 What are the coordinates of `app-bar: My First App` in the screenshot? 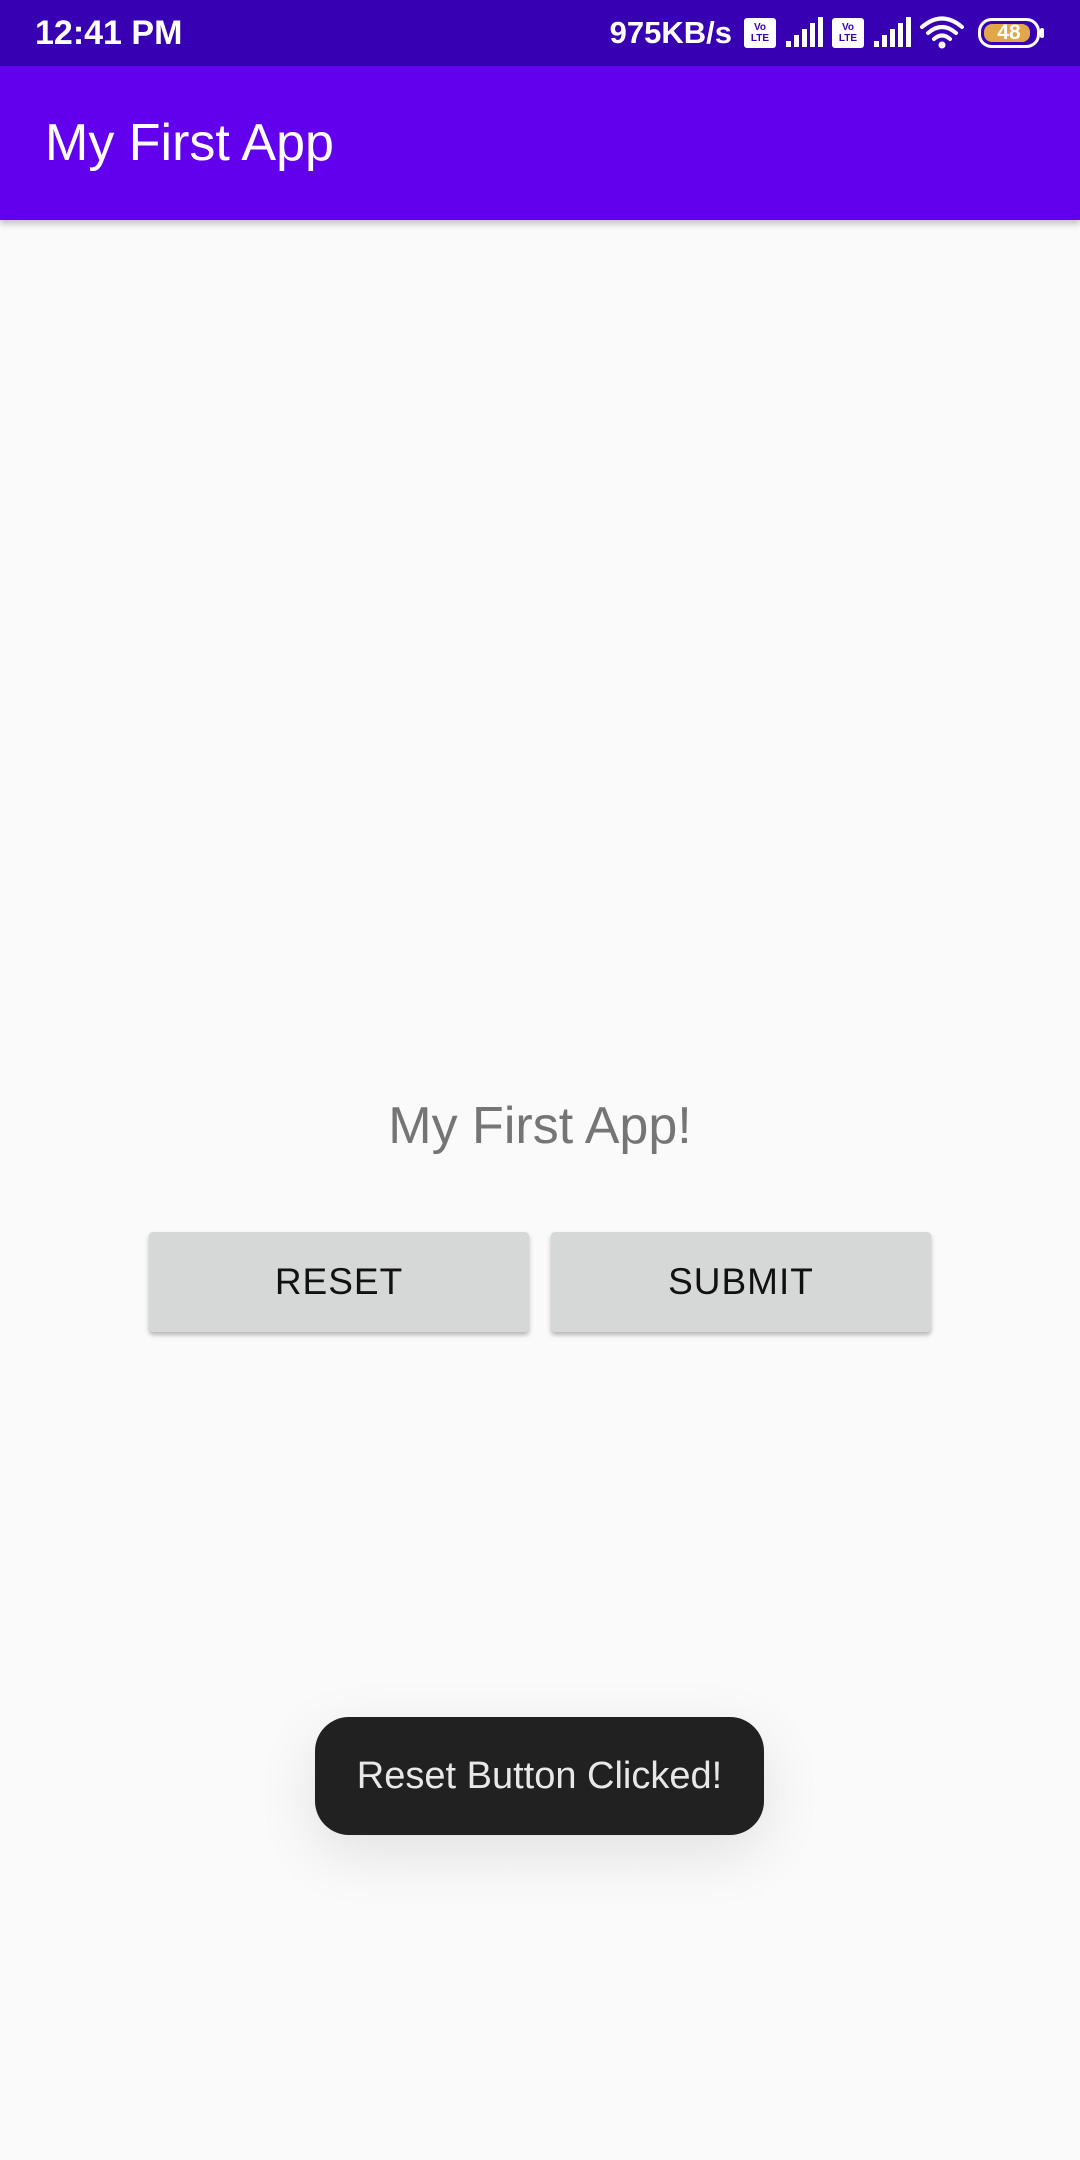 It's located at (540, 143).